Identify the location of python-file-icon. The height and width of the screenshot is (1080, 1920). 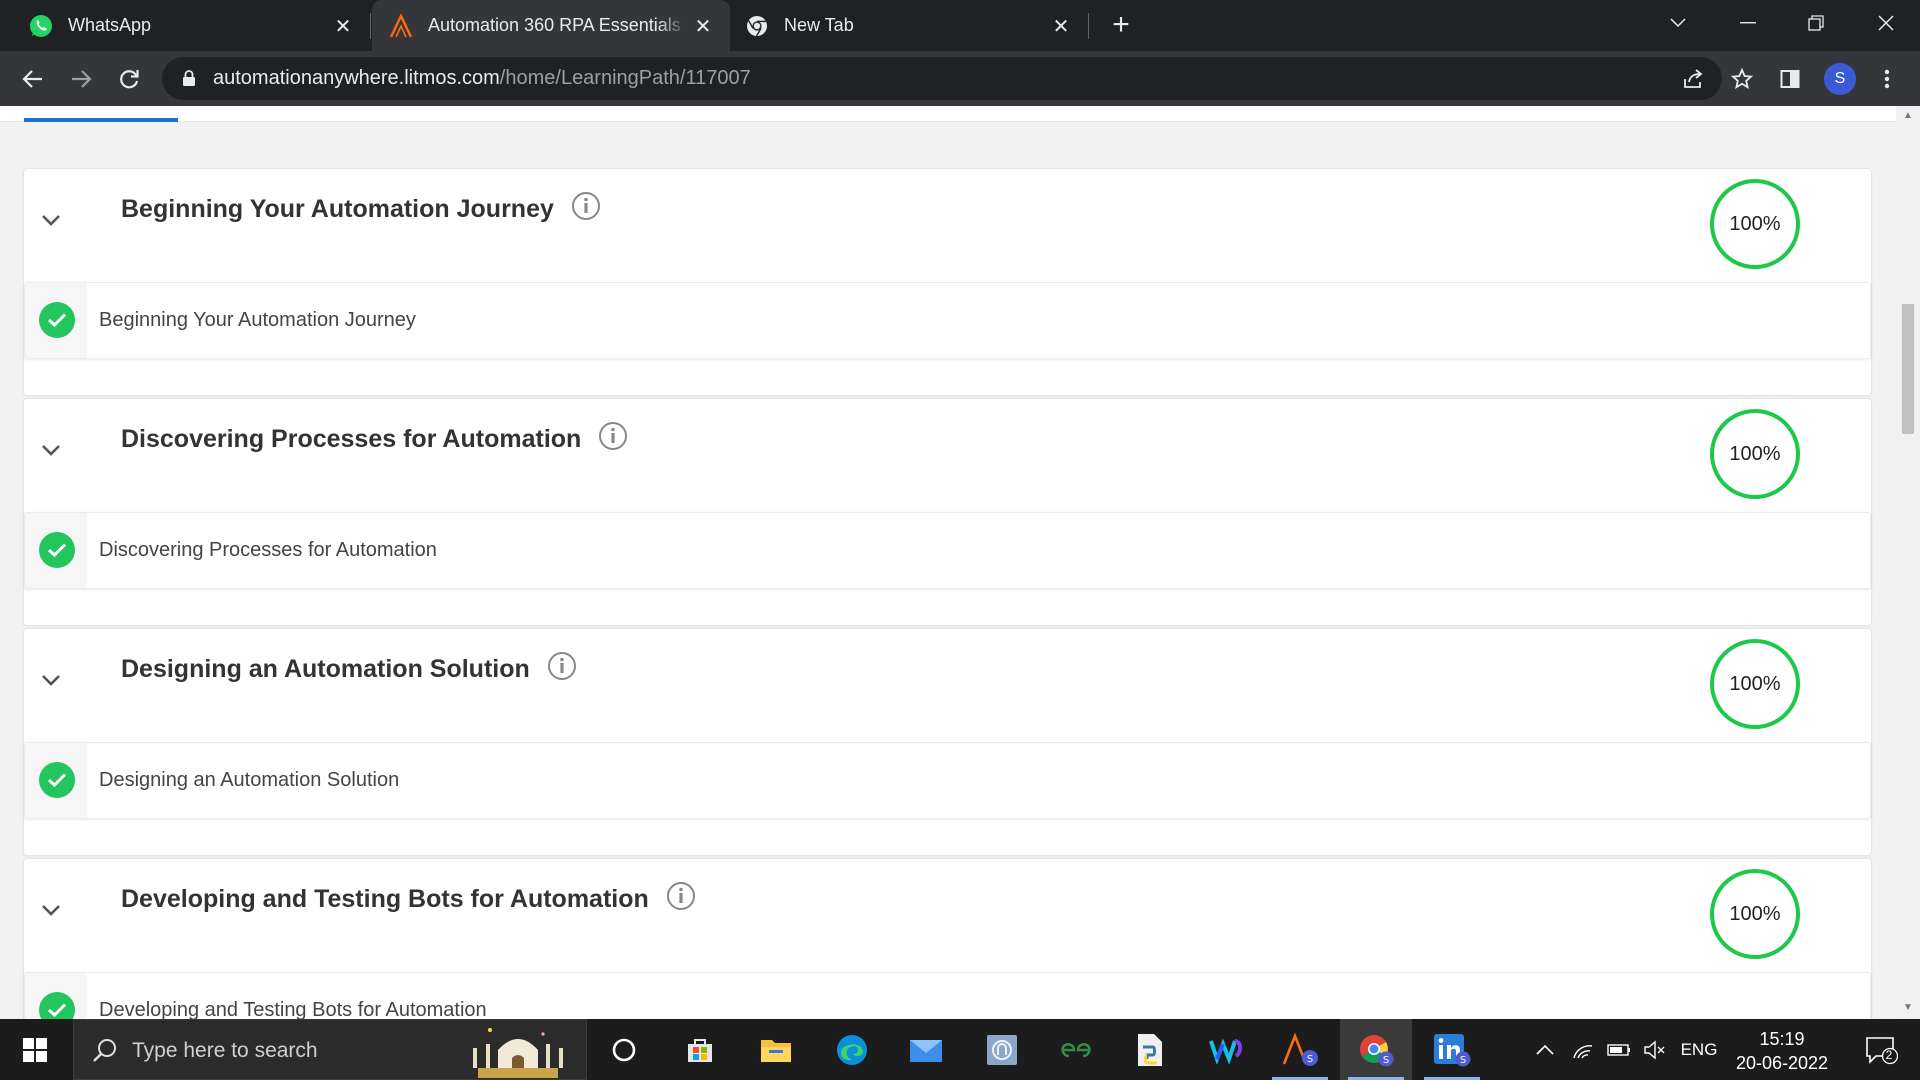
(1150, 1049).